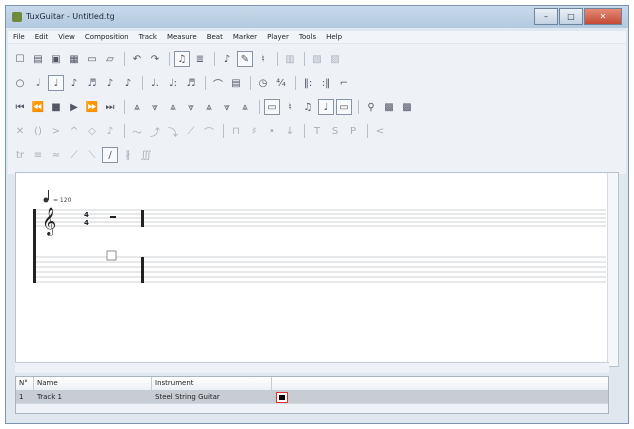  I want to click on last-icon: ⏭, so click(110, 107).